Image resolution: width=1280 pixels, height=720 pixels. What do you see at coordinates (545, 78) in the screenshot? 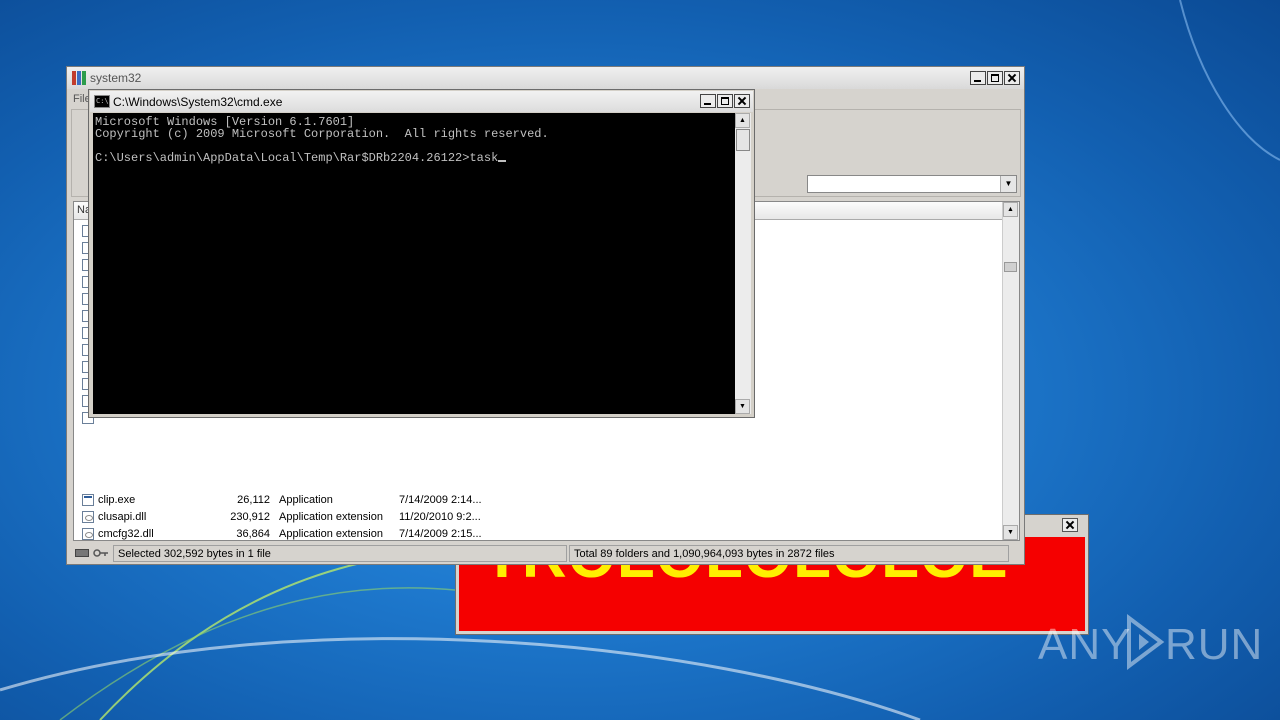
I see `winrar-titlebar: system32` at bounding box center [545, 78].